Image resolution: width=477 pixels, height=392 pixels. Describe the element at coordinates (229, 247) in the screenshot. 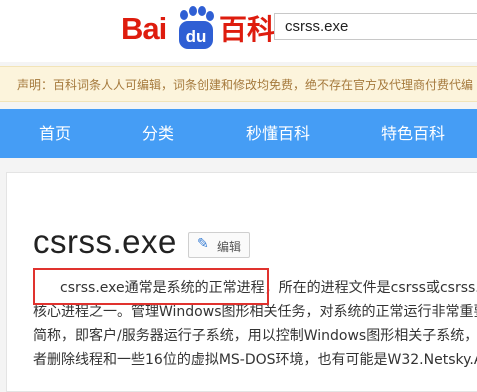

I see `edit-button-label: 编辑` at that location.